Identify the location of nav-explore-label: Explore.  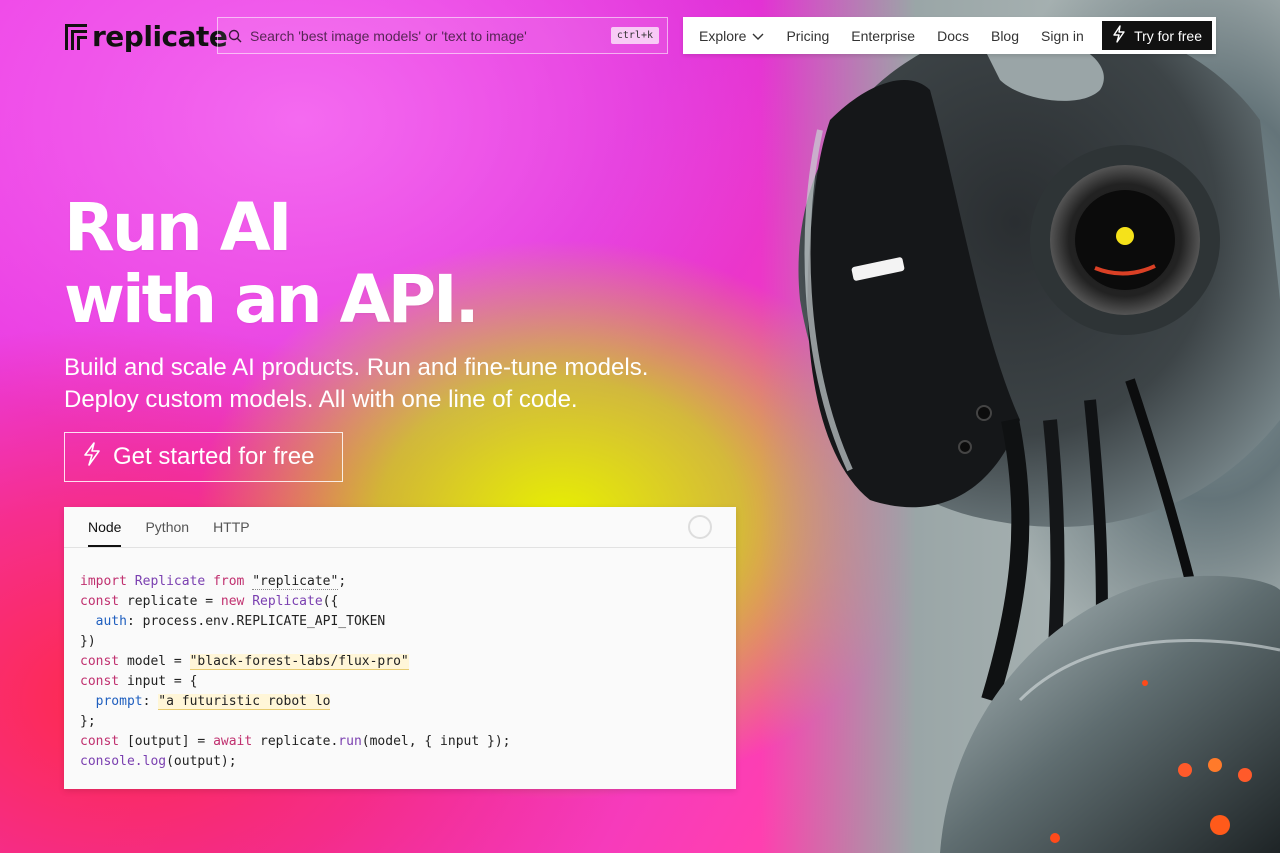
(723, 35).